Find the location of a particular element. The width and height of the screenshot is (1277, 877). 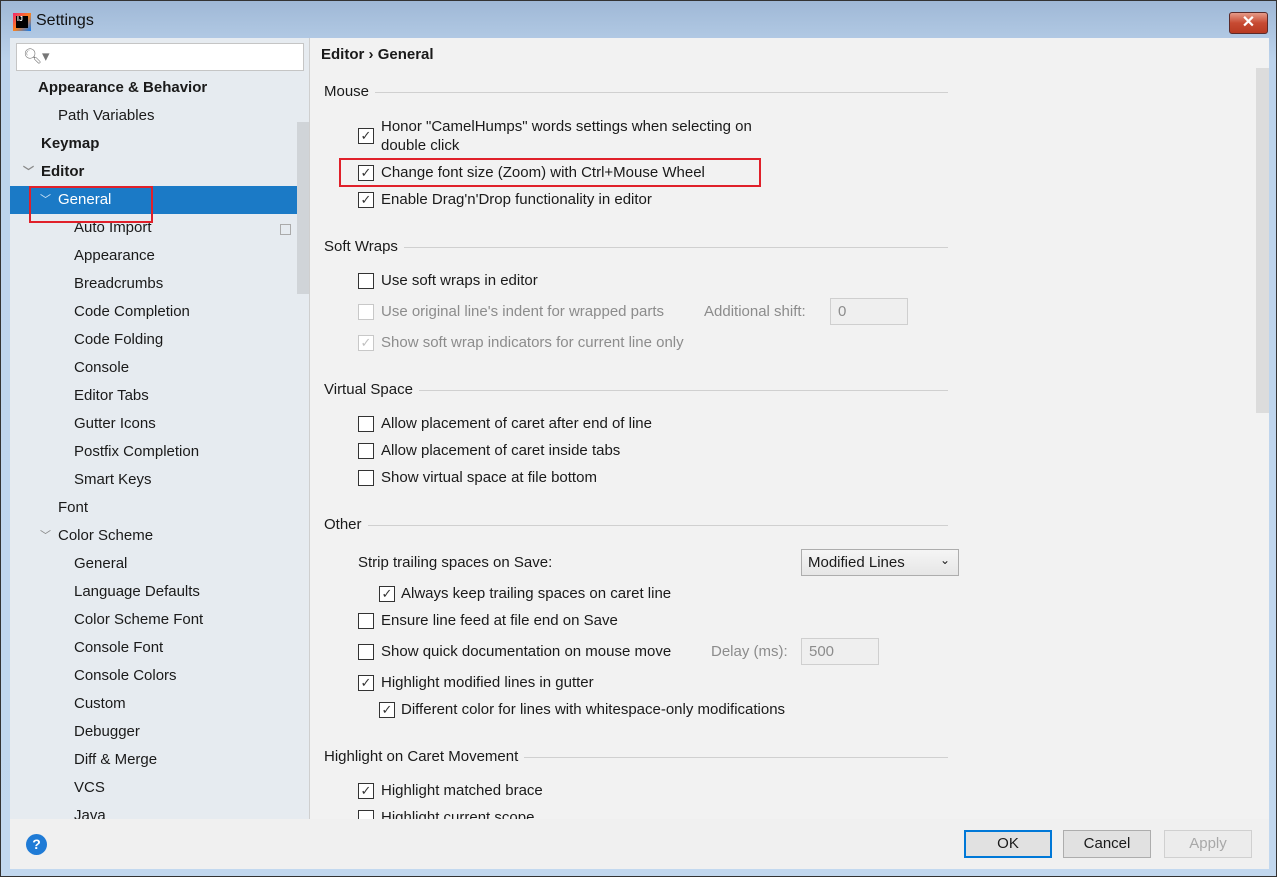

tree-item-label: Path Variables is located at coordinates (106, 115).